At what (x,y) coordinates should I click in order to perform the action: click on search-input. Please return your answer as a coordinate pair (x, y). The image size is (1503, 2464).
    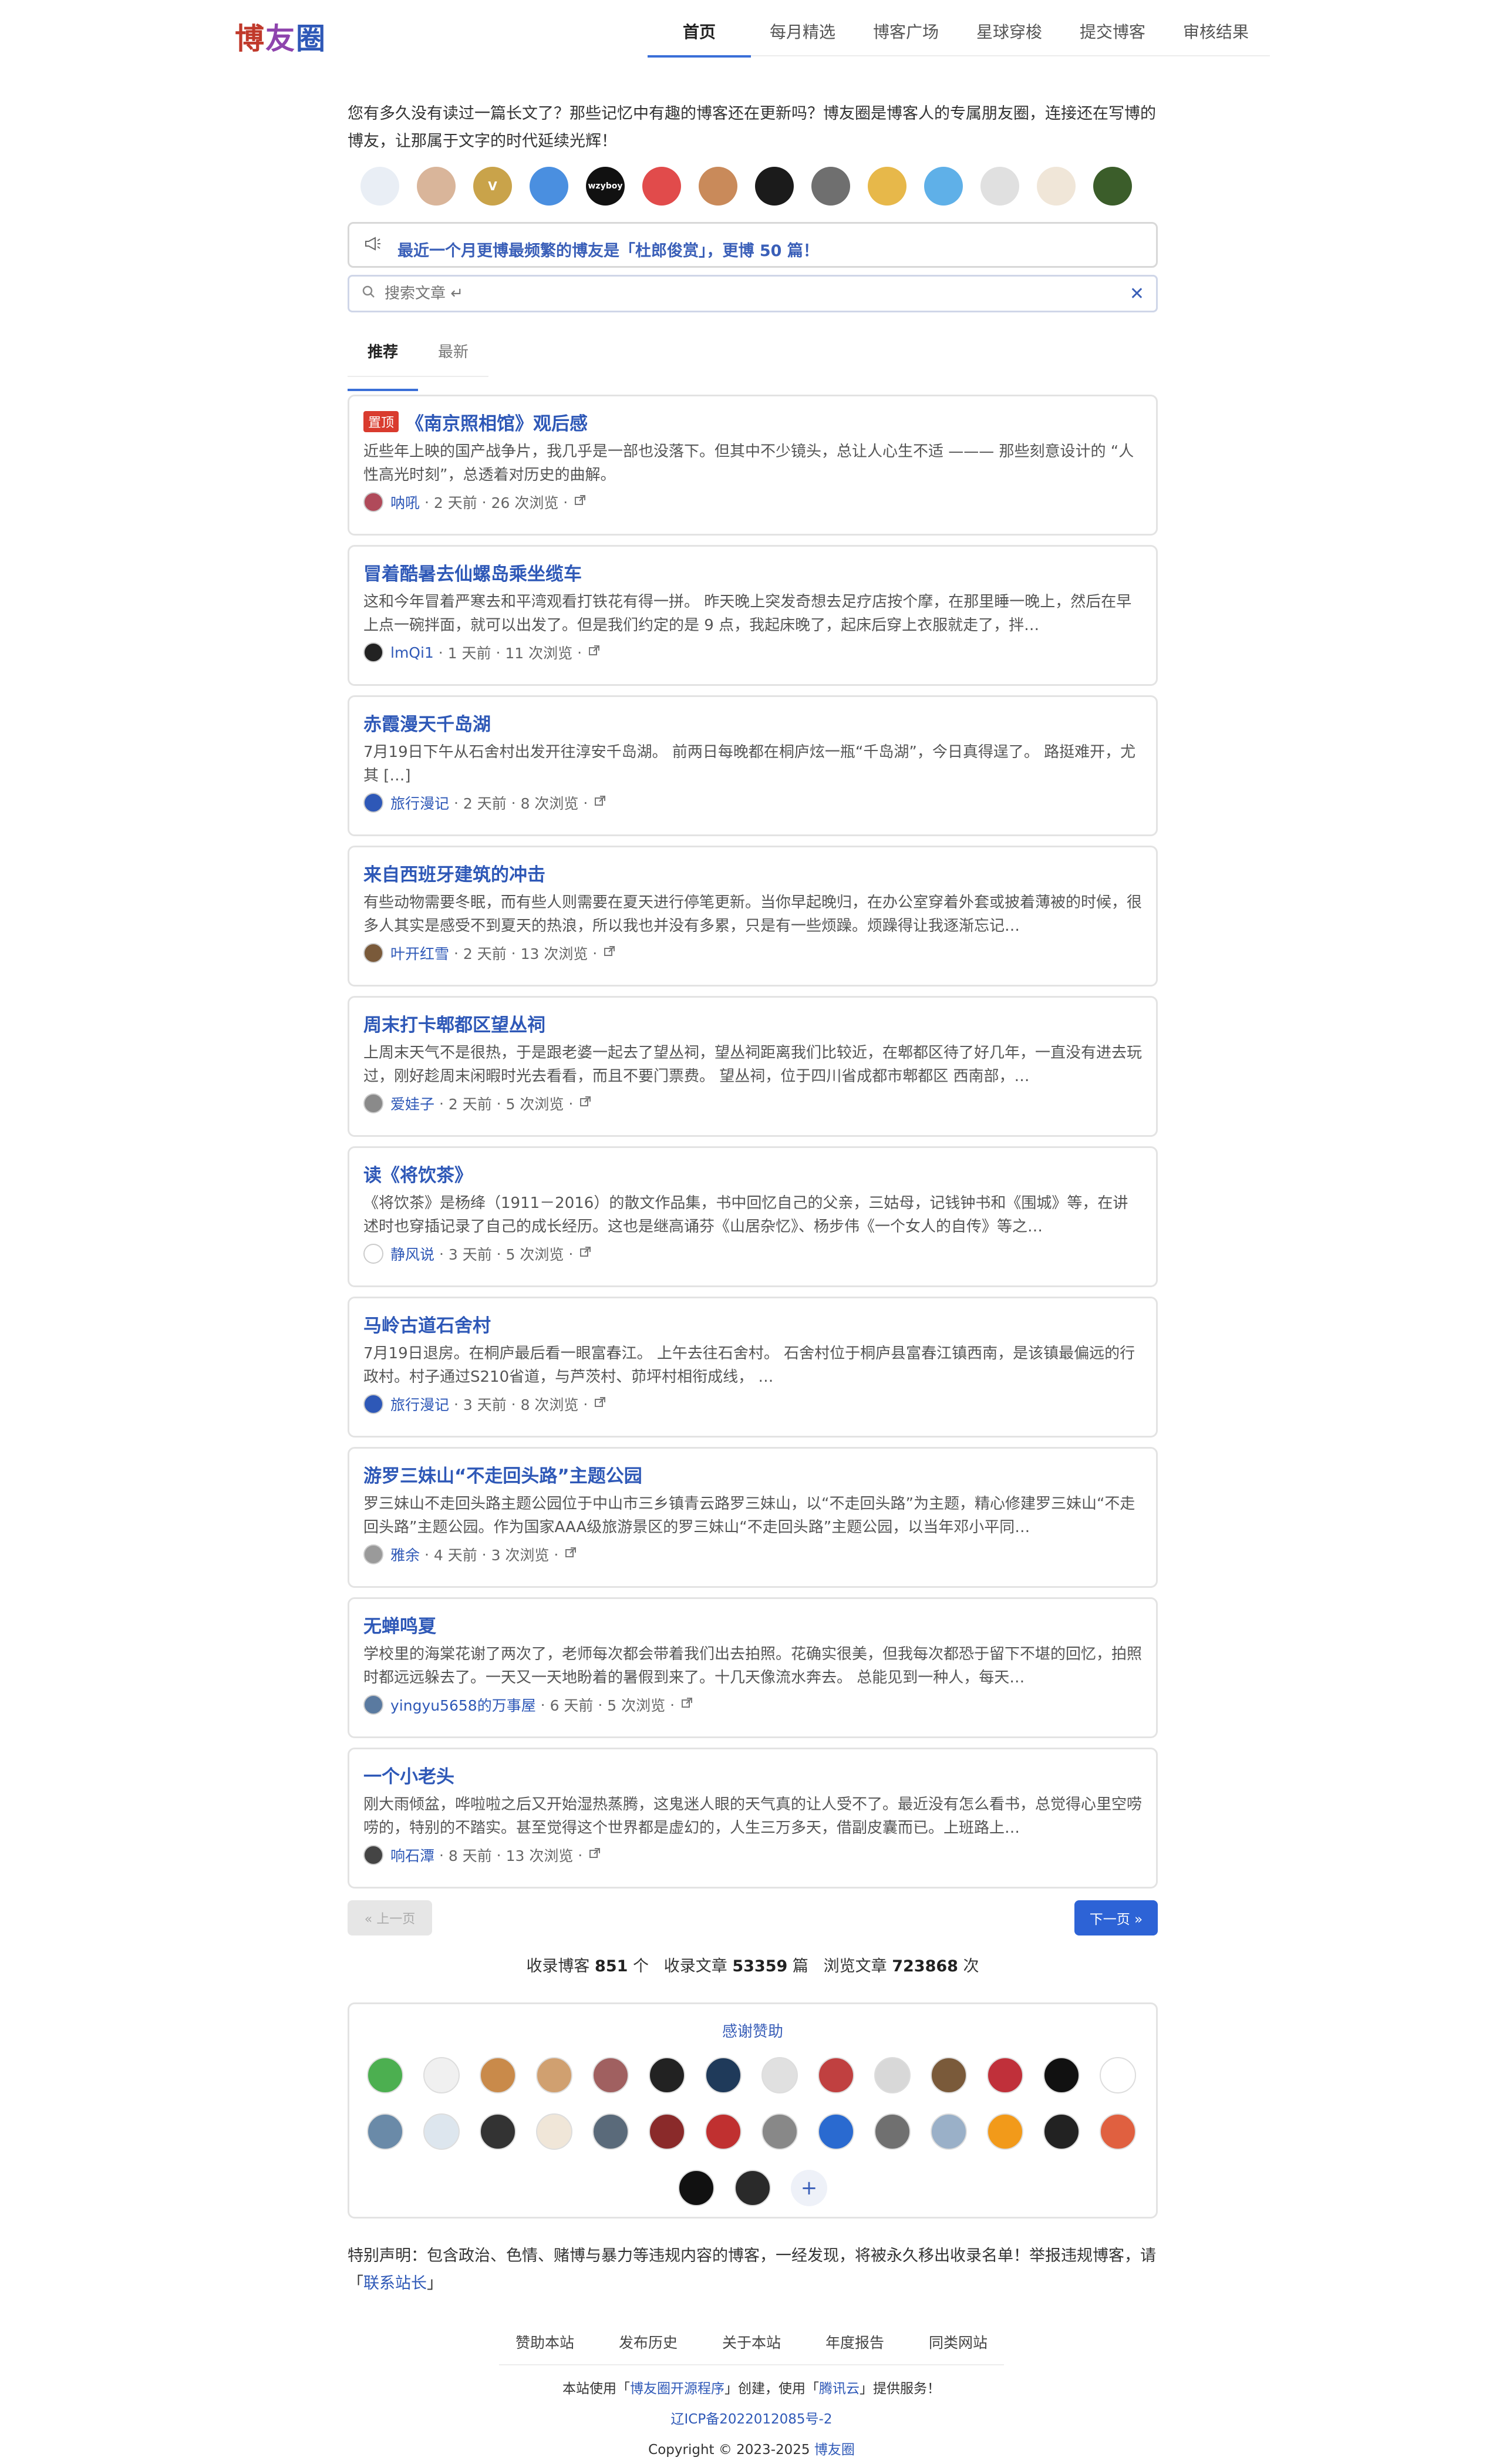
    Looking at the image, I should click on (737, 293).